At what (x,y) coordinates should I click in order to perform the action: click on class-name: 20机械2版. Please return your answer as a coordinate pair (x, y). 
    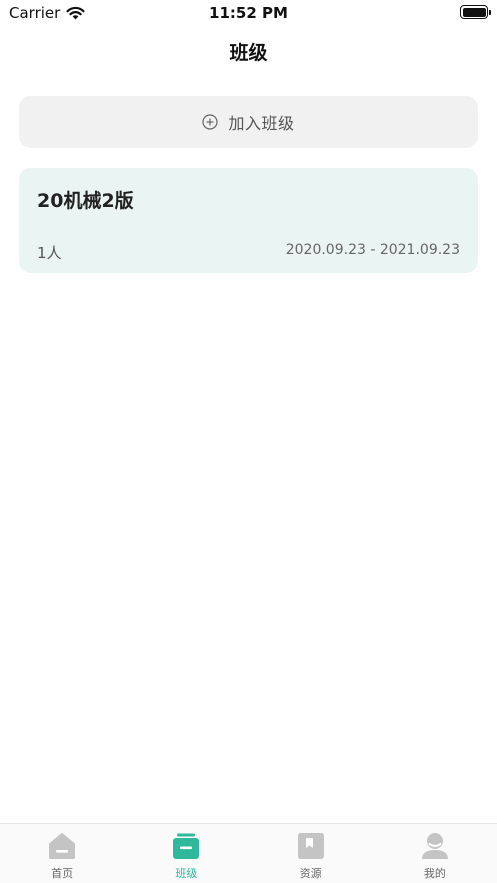
    Looking at the image, I should click on (85, 201).